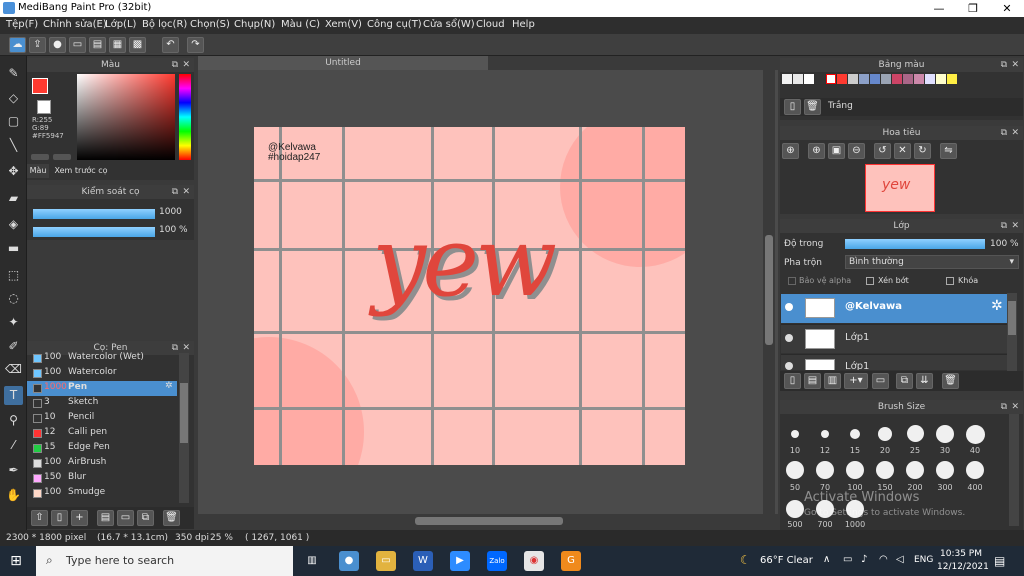 The image size is (1024, 576). I want to click on menu-window: Cửa sổ(W), so click(449, 24).